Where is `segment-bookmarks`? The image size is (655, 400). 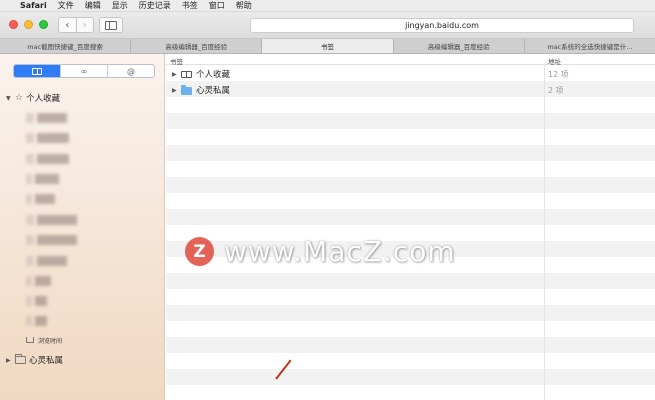
segment-bookmarks is located at coordinates (37, 71).